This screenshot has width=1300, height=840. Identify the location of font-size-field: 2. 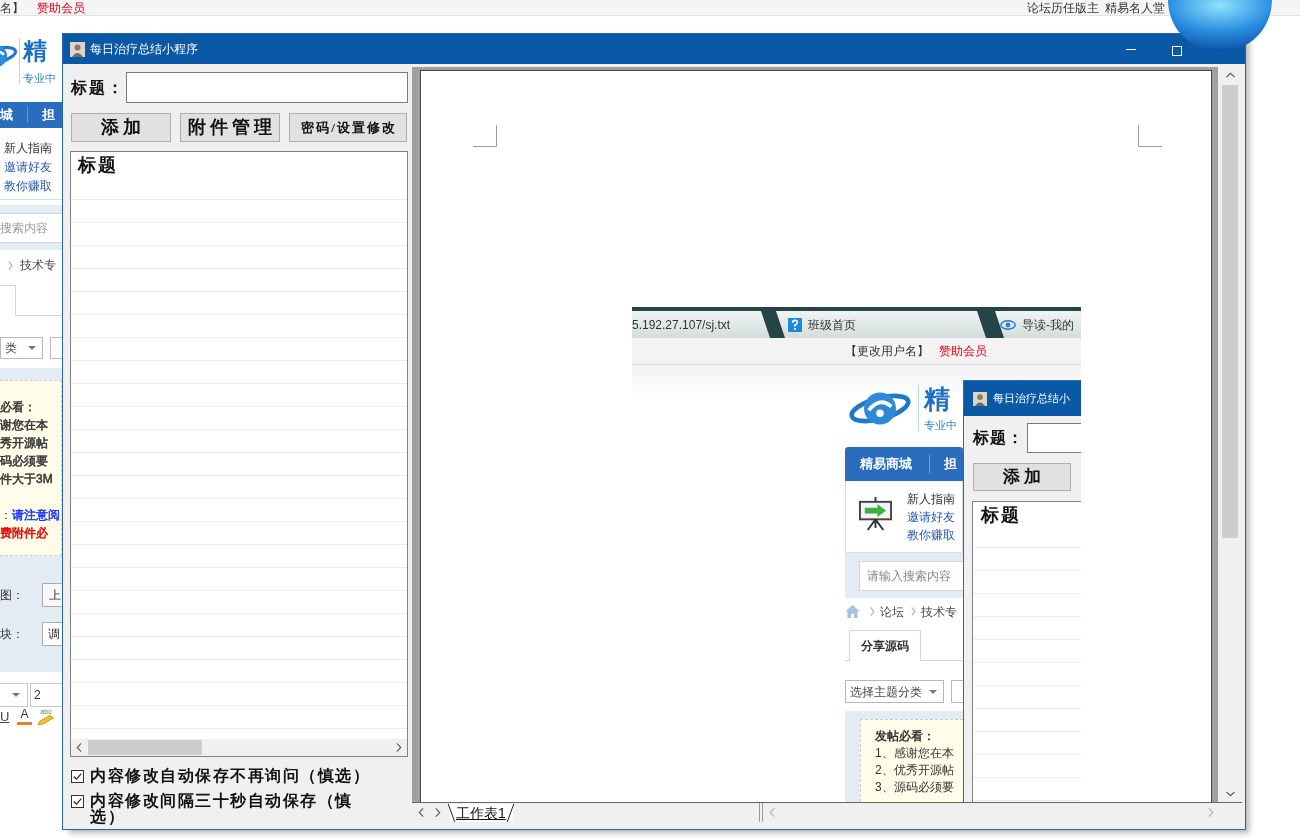
(46, 695).